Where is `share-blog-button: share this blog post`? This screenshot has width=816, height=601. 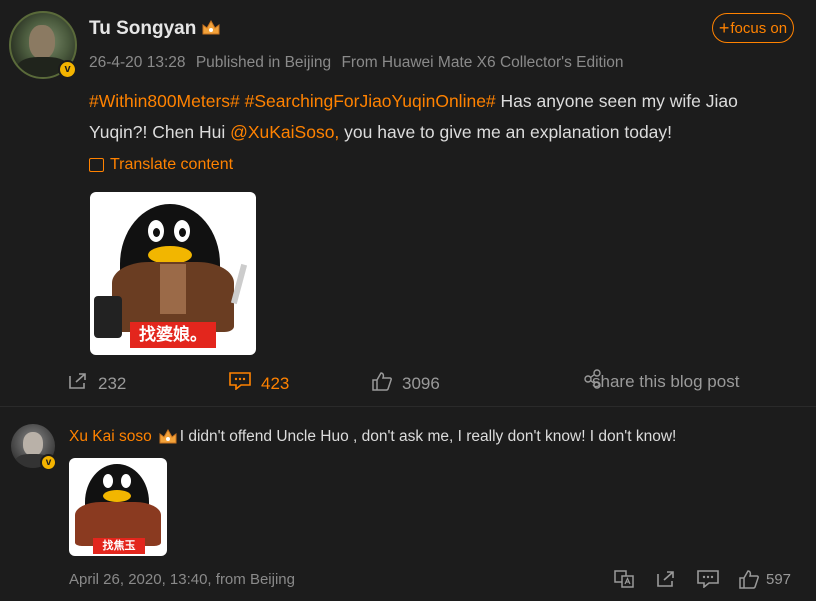 share-blog-button: share this blog post is located at coordinates (661, 381).